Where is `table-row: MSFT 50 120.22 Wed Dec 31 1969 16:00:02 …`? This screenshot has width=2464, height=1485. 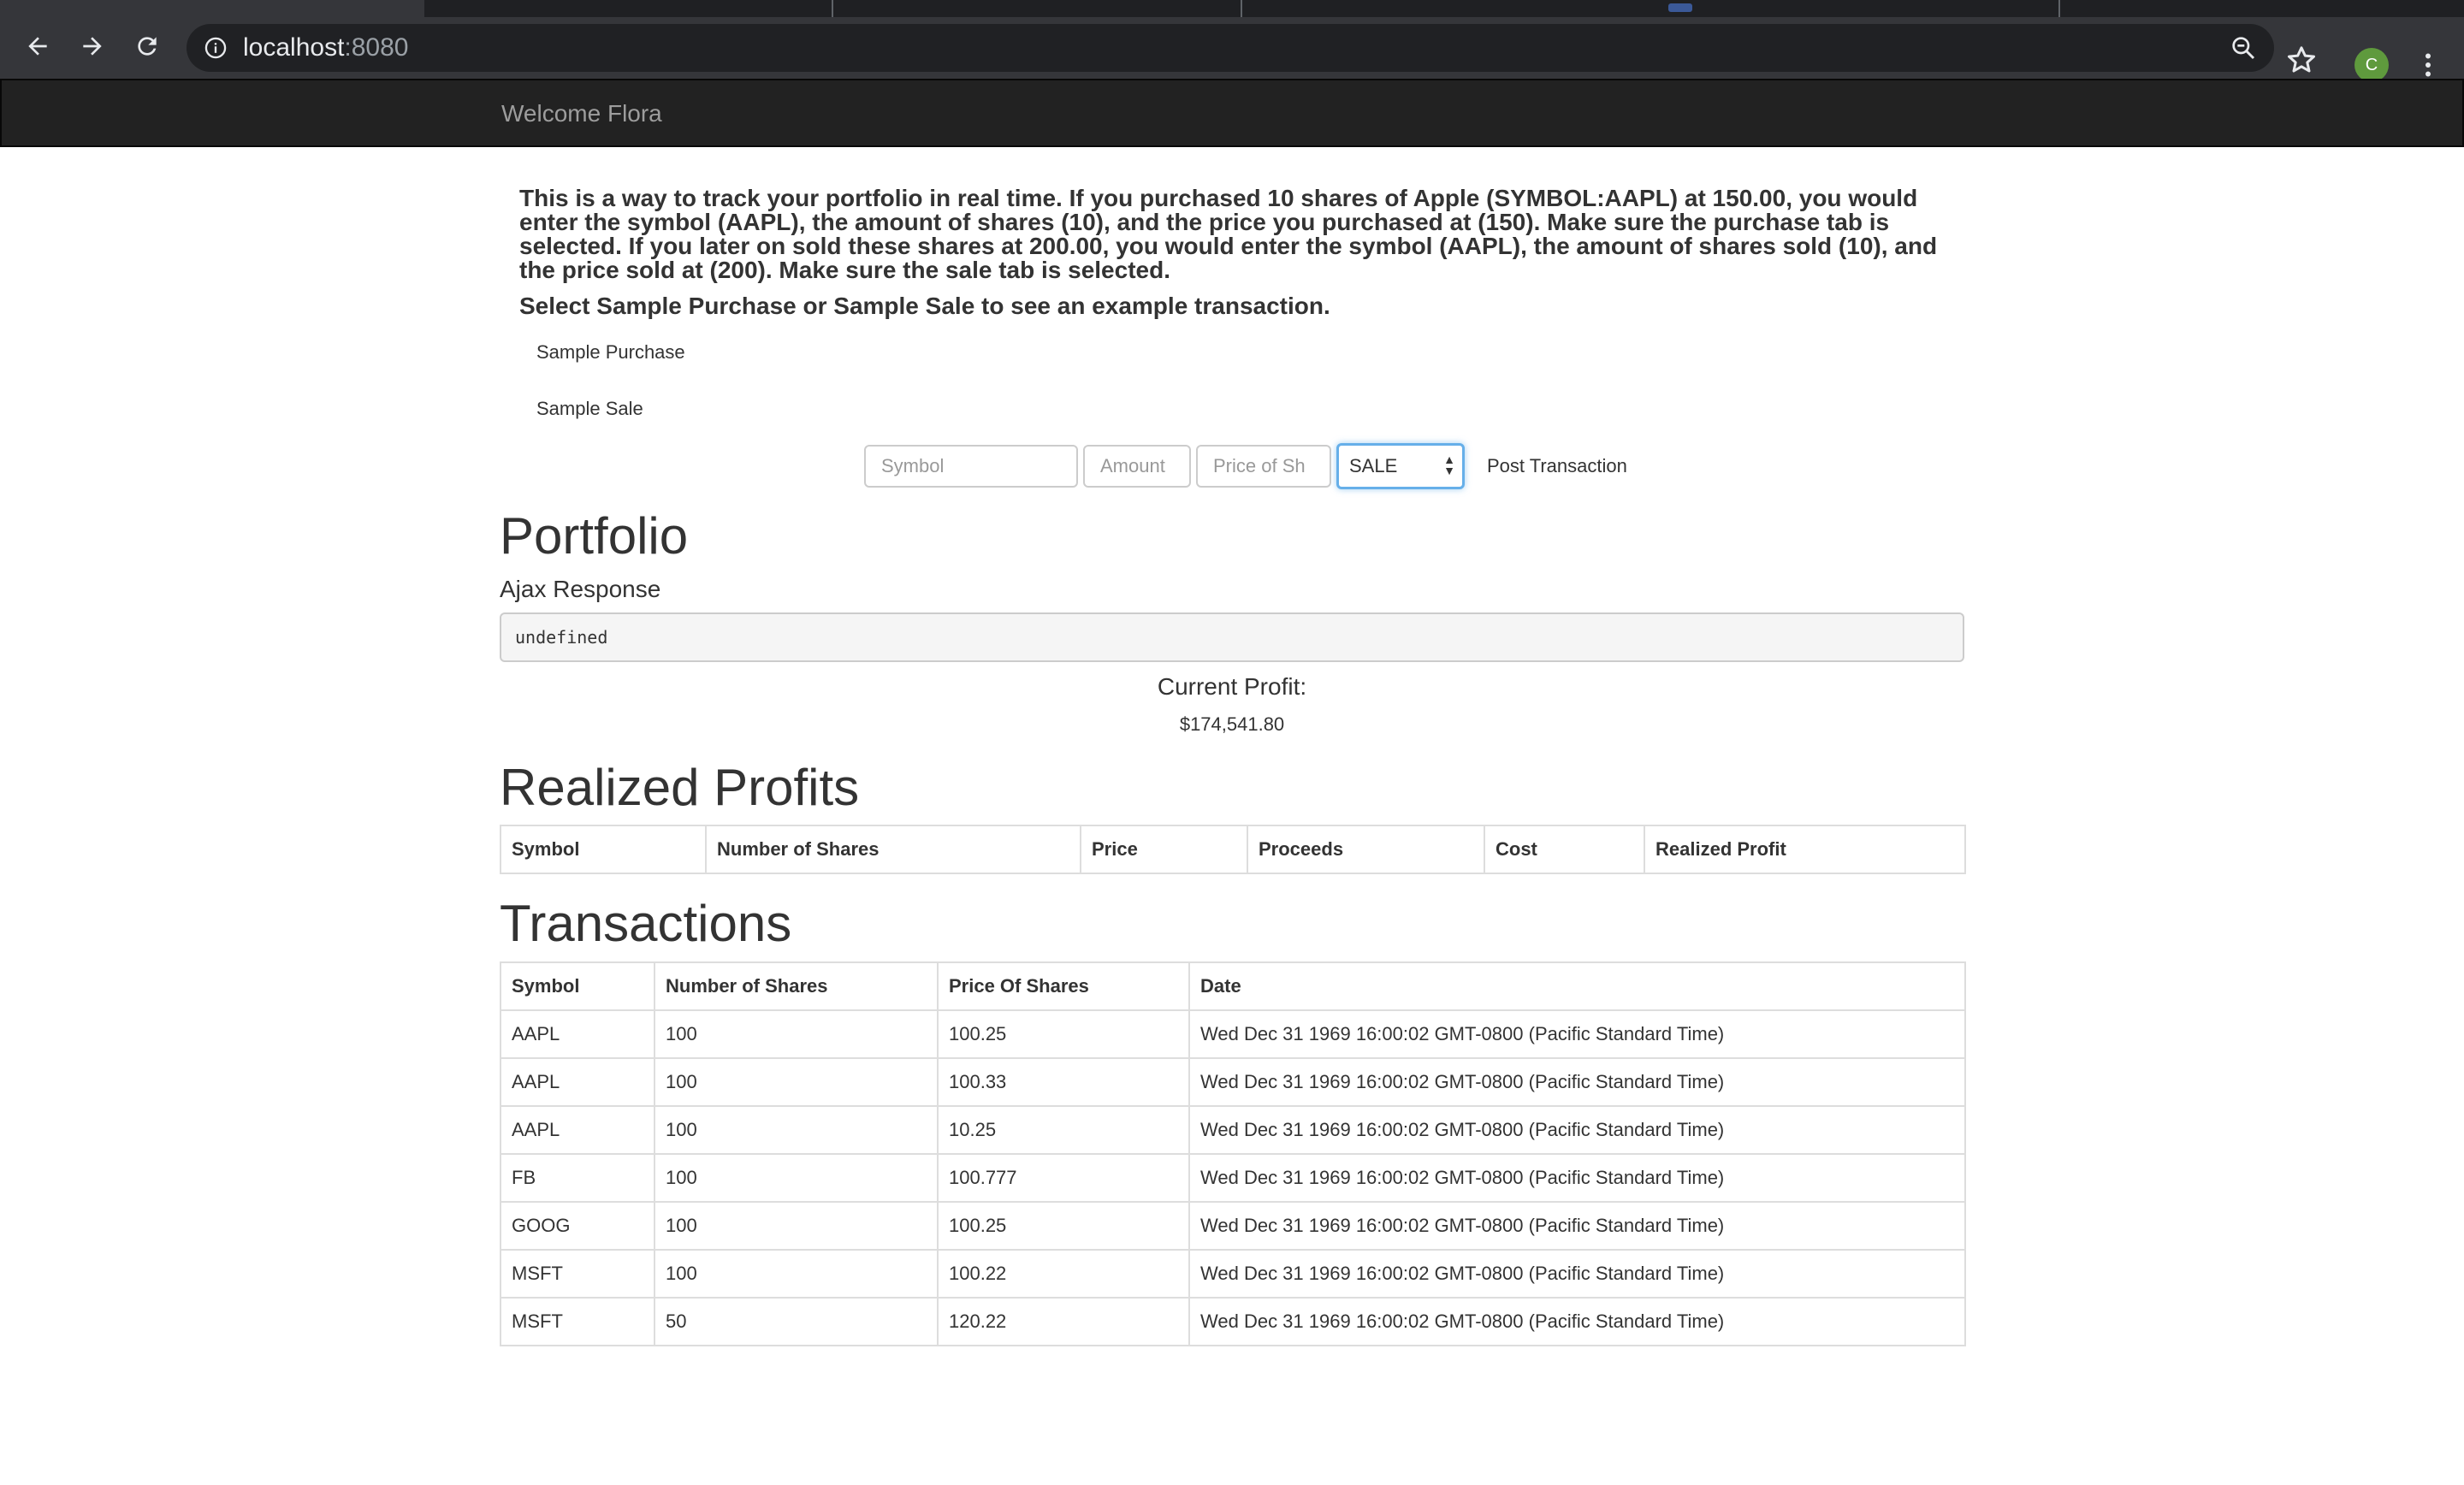 table-row: MSFT 50 120.22 Wed Dec 31 1969 16:00:02 … is located at coordinates (1233, 1321).